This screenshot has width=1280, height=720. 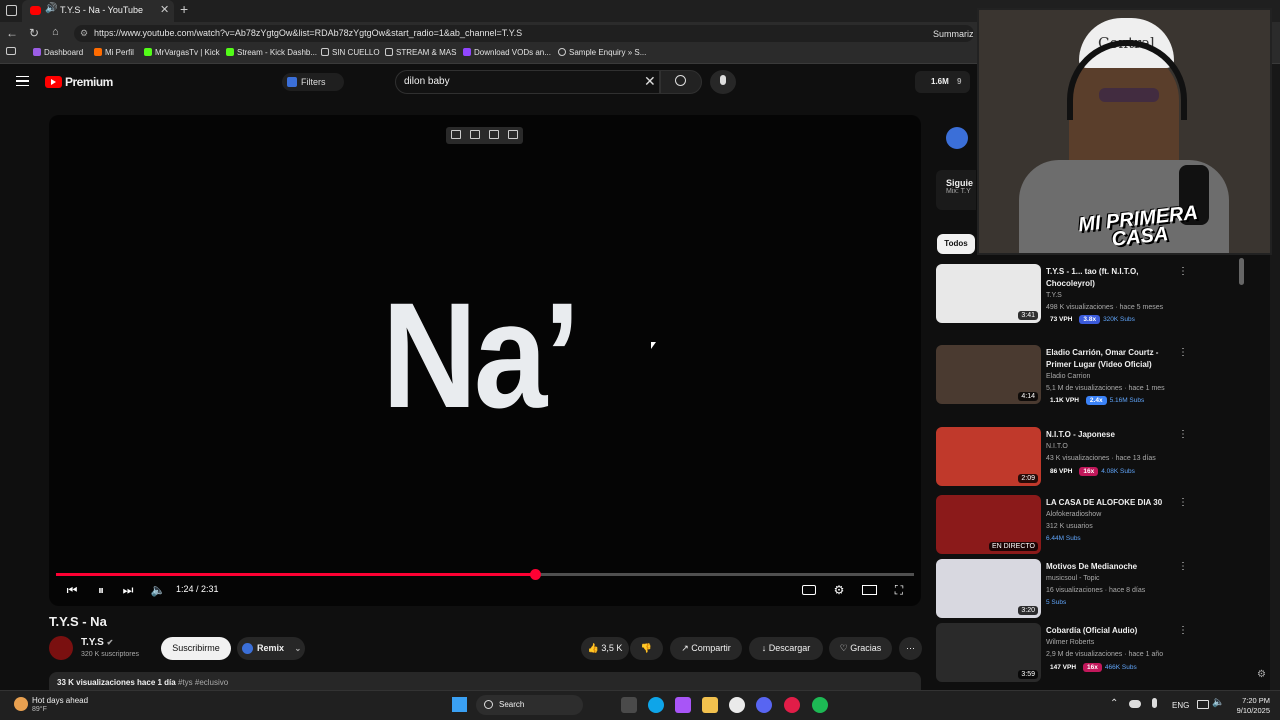 What do you see at coordinates (22, 81) in the screenshot?
I see `hamburger-menu-icon` at bounding box center [22, 81].